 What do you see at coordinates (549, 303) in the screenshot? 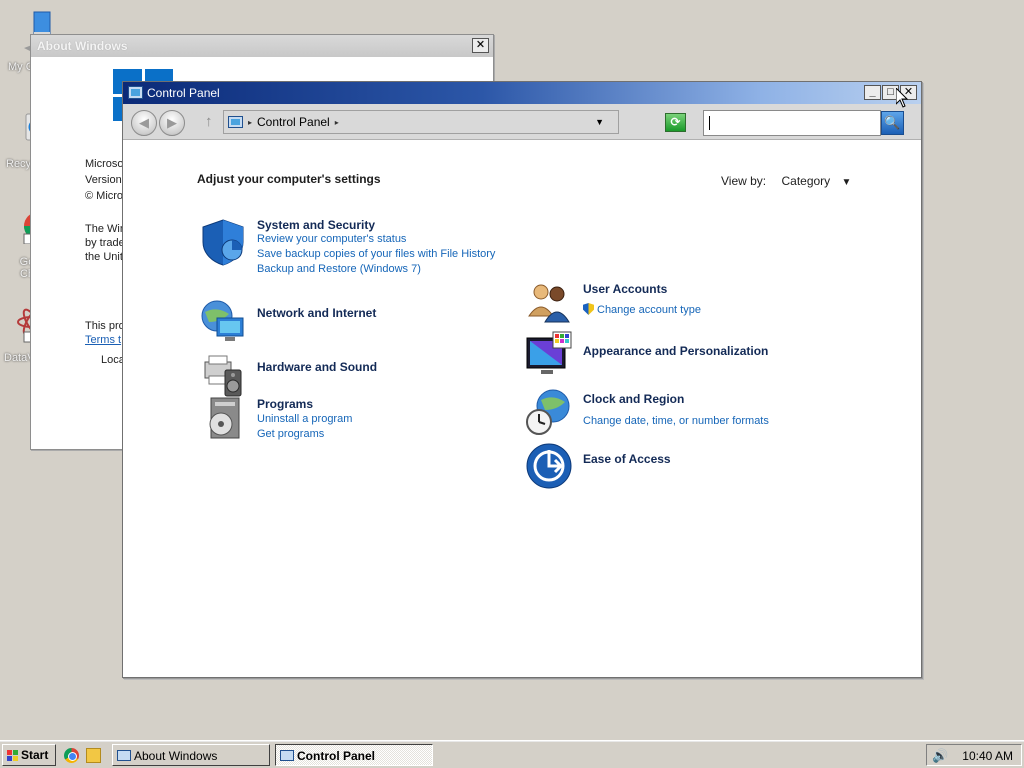
I see `users-icon` at bounding box center [549, 303].